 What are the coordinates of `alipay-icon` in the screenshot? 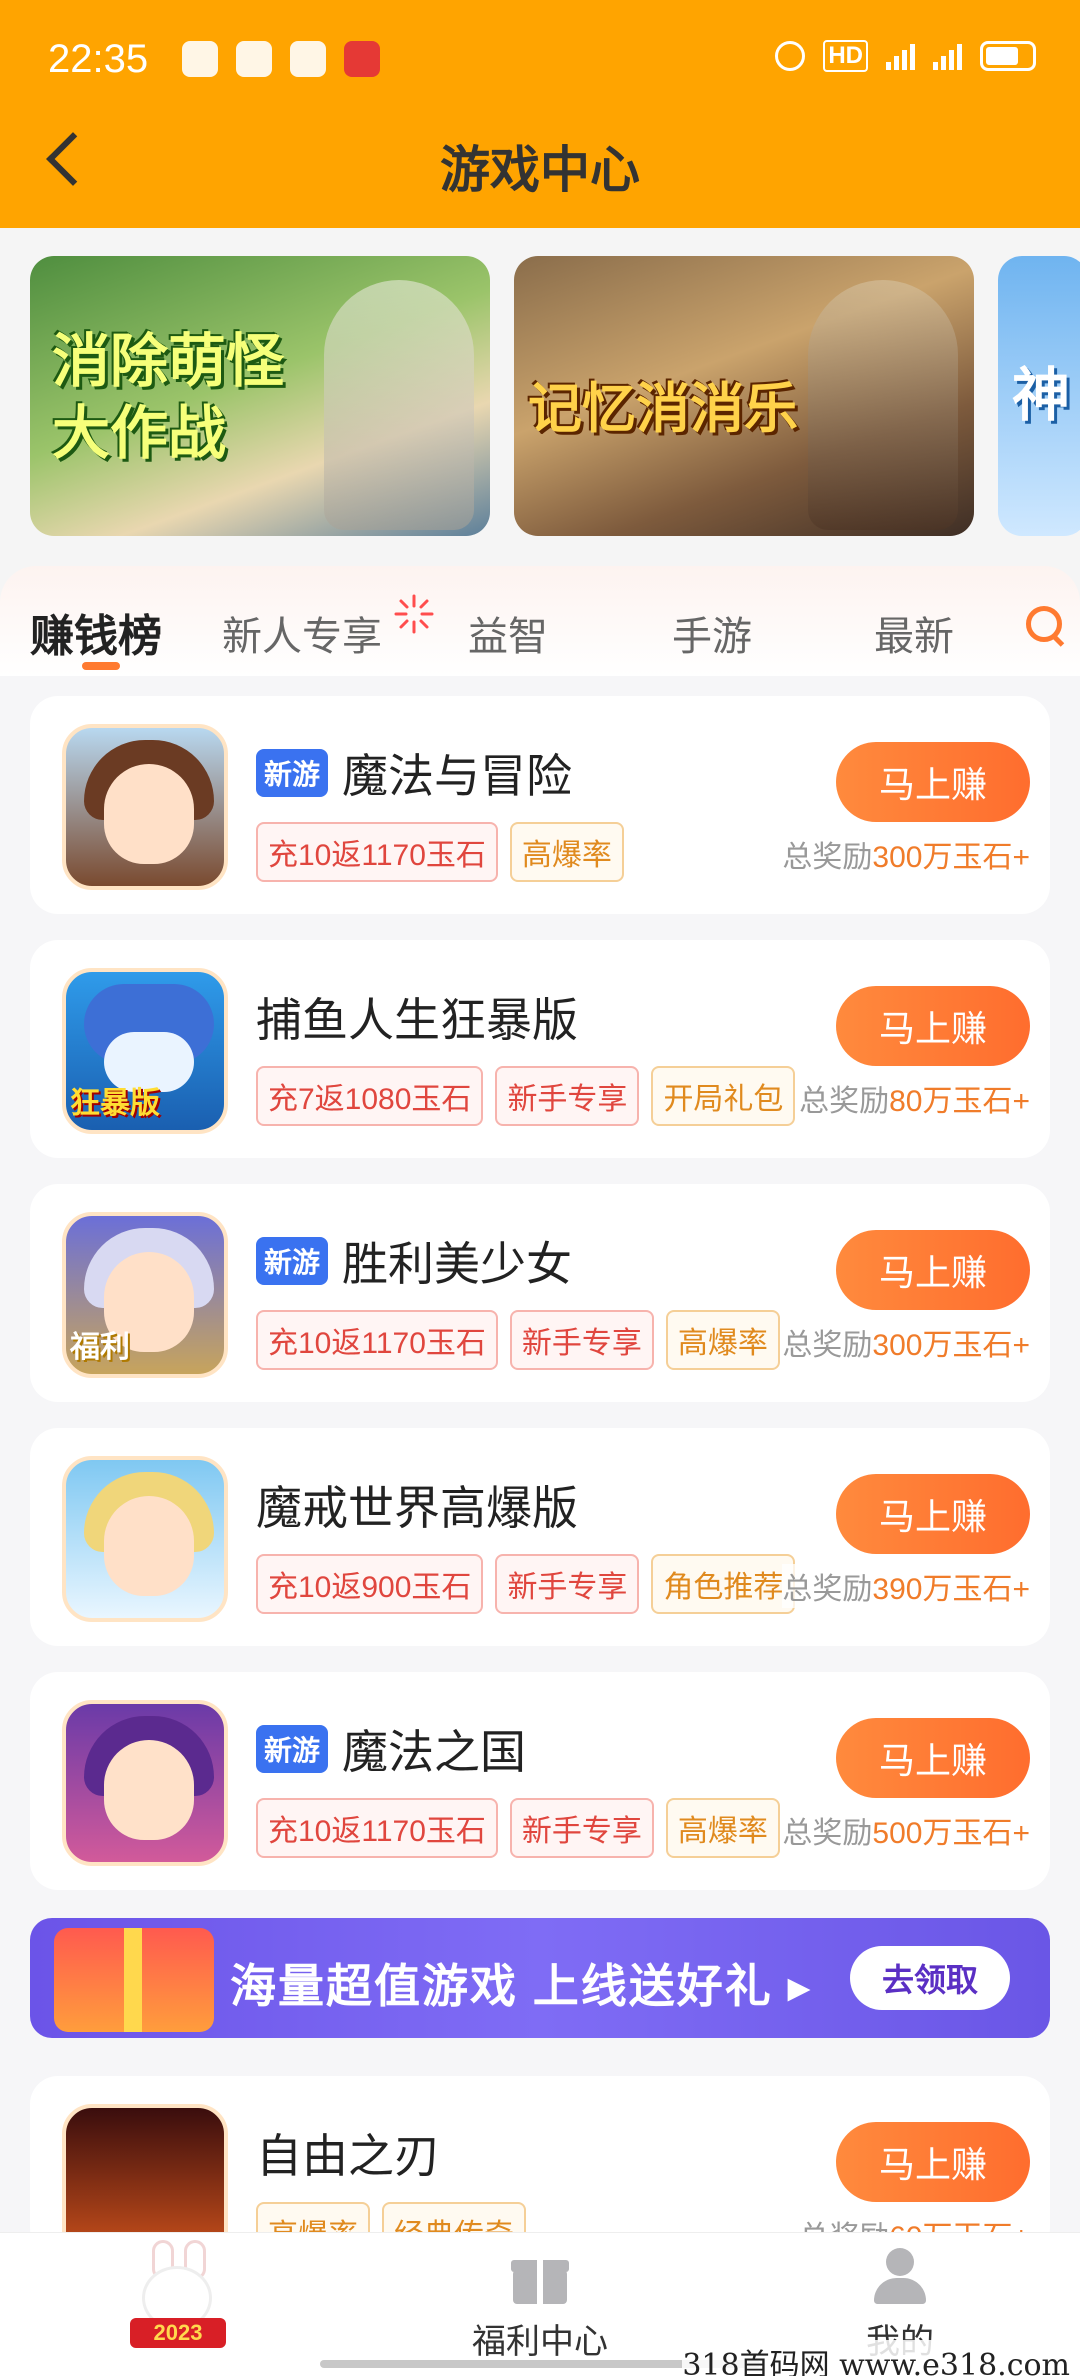 It's located at (254, 59).